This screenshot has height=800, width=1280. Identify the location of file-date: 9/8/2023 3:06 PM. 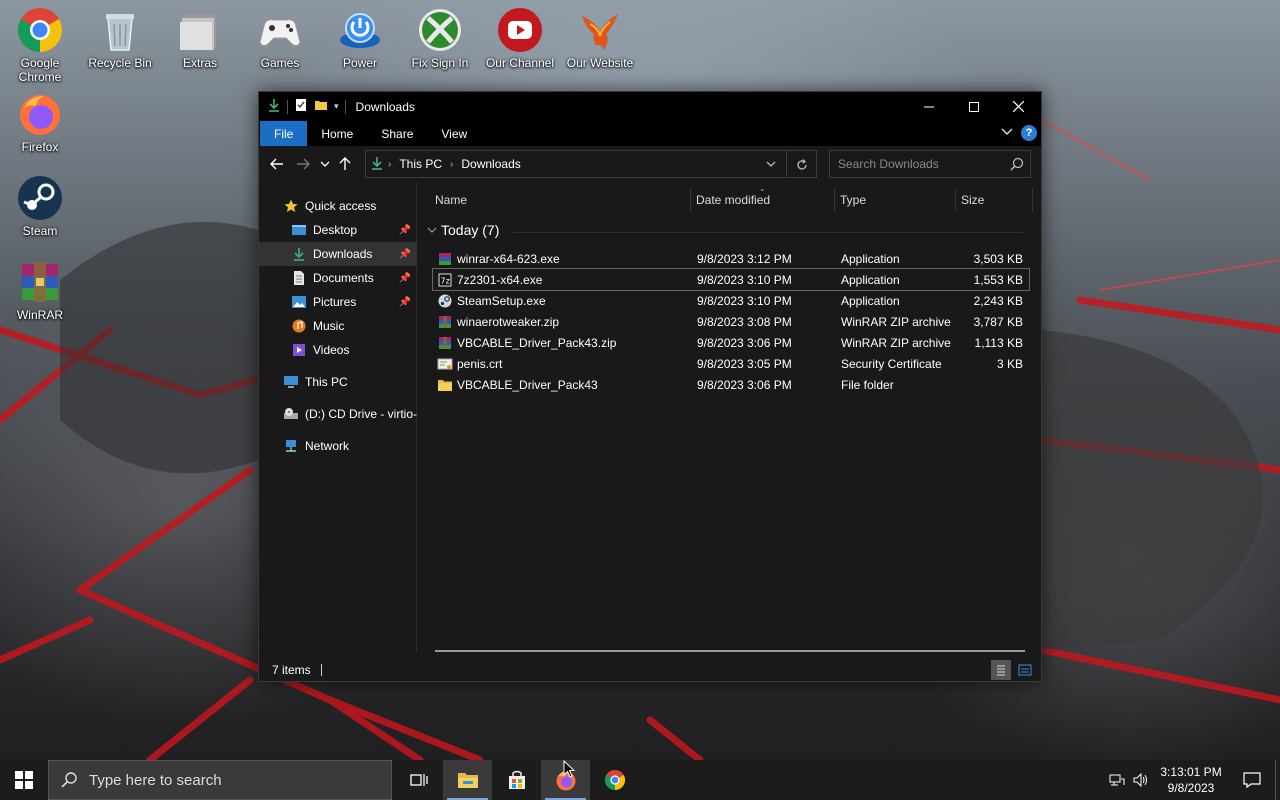
(744, 384).